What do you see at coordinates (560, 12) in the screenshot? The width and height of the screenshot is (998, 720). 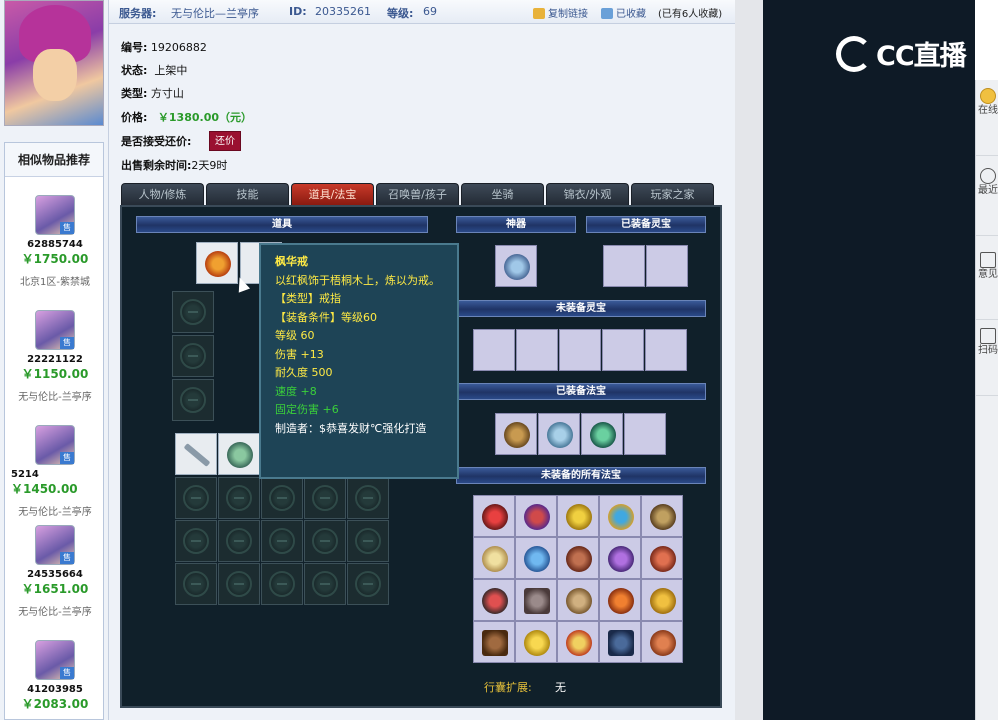 I see `copy-link-button: 复制链接` at bounding box center [560, 12].